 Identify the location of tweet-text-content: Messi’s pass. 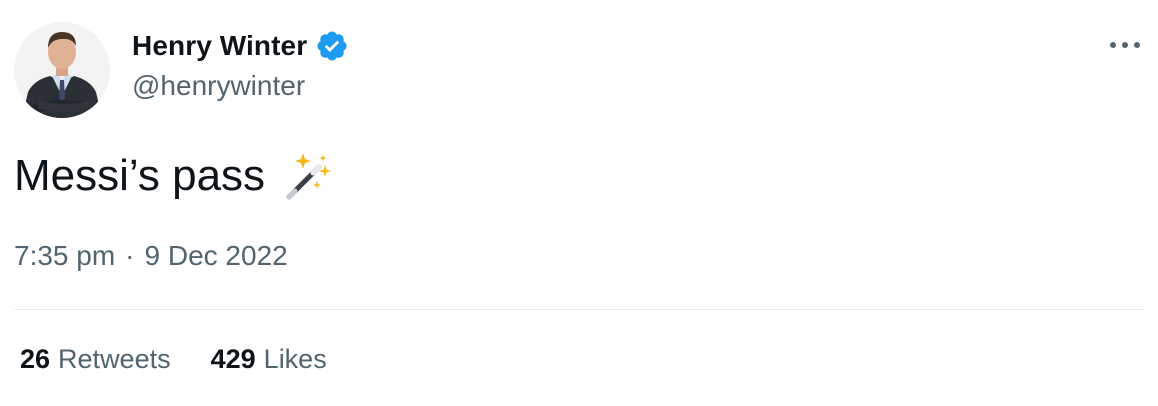
(140, 175).